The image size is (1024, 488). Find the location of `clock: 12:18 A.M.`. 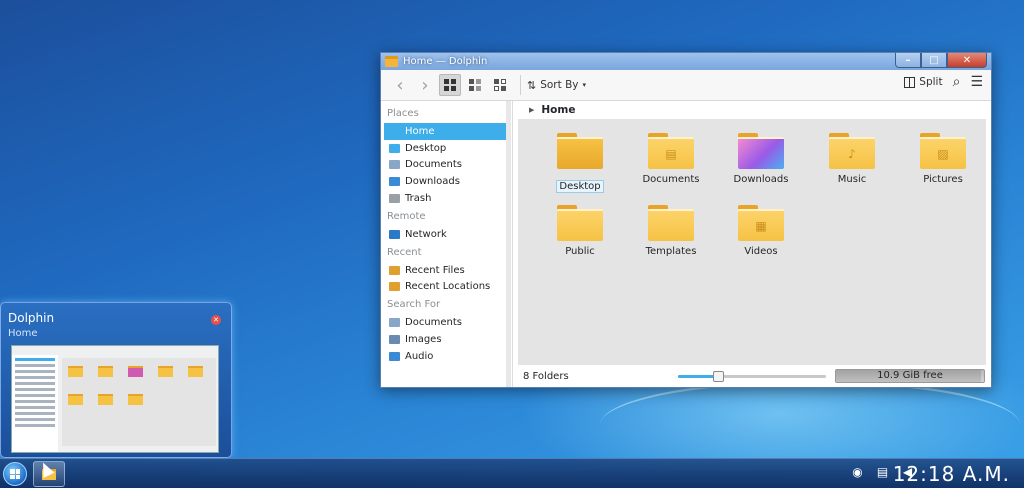

clock: 12:18 A.M. is located at coordinates (951, 474).